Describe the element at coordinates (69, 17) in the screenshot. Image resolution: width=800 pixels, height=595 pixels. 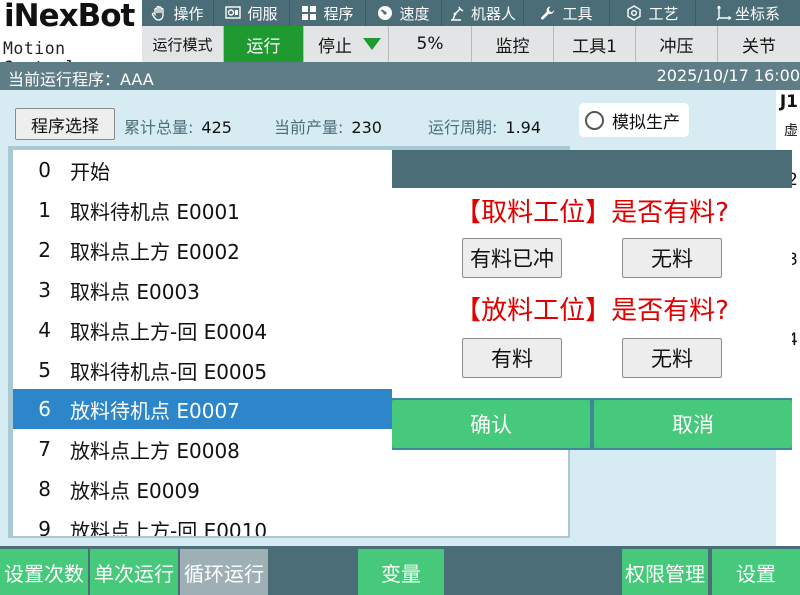
I see `logo-brand: iNexBot` at that location.